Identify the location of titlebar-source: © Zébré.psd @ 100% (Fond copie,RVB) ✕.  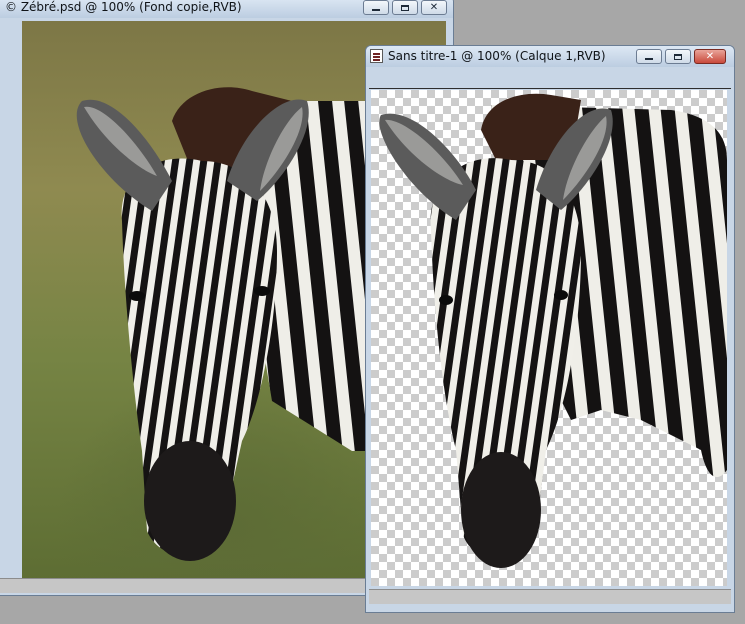
(226, 9).